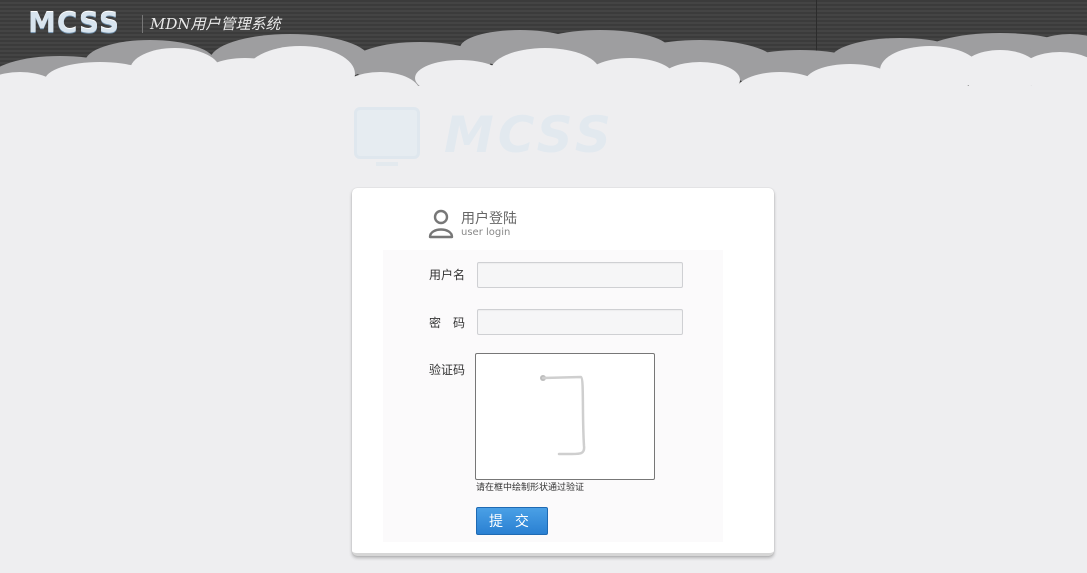  Describe the element at coordinates (486, 232) in the screenshot. I see `login-subtitle: user login` at that location.